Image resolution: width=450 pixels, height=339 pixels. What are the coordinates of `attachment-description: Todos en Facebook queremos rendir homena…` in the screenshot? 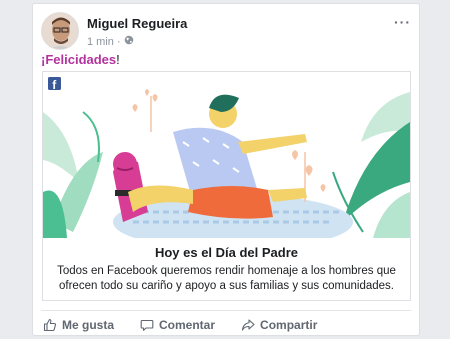 It's located at (226, 278).